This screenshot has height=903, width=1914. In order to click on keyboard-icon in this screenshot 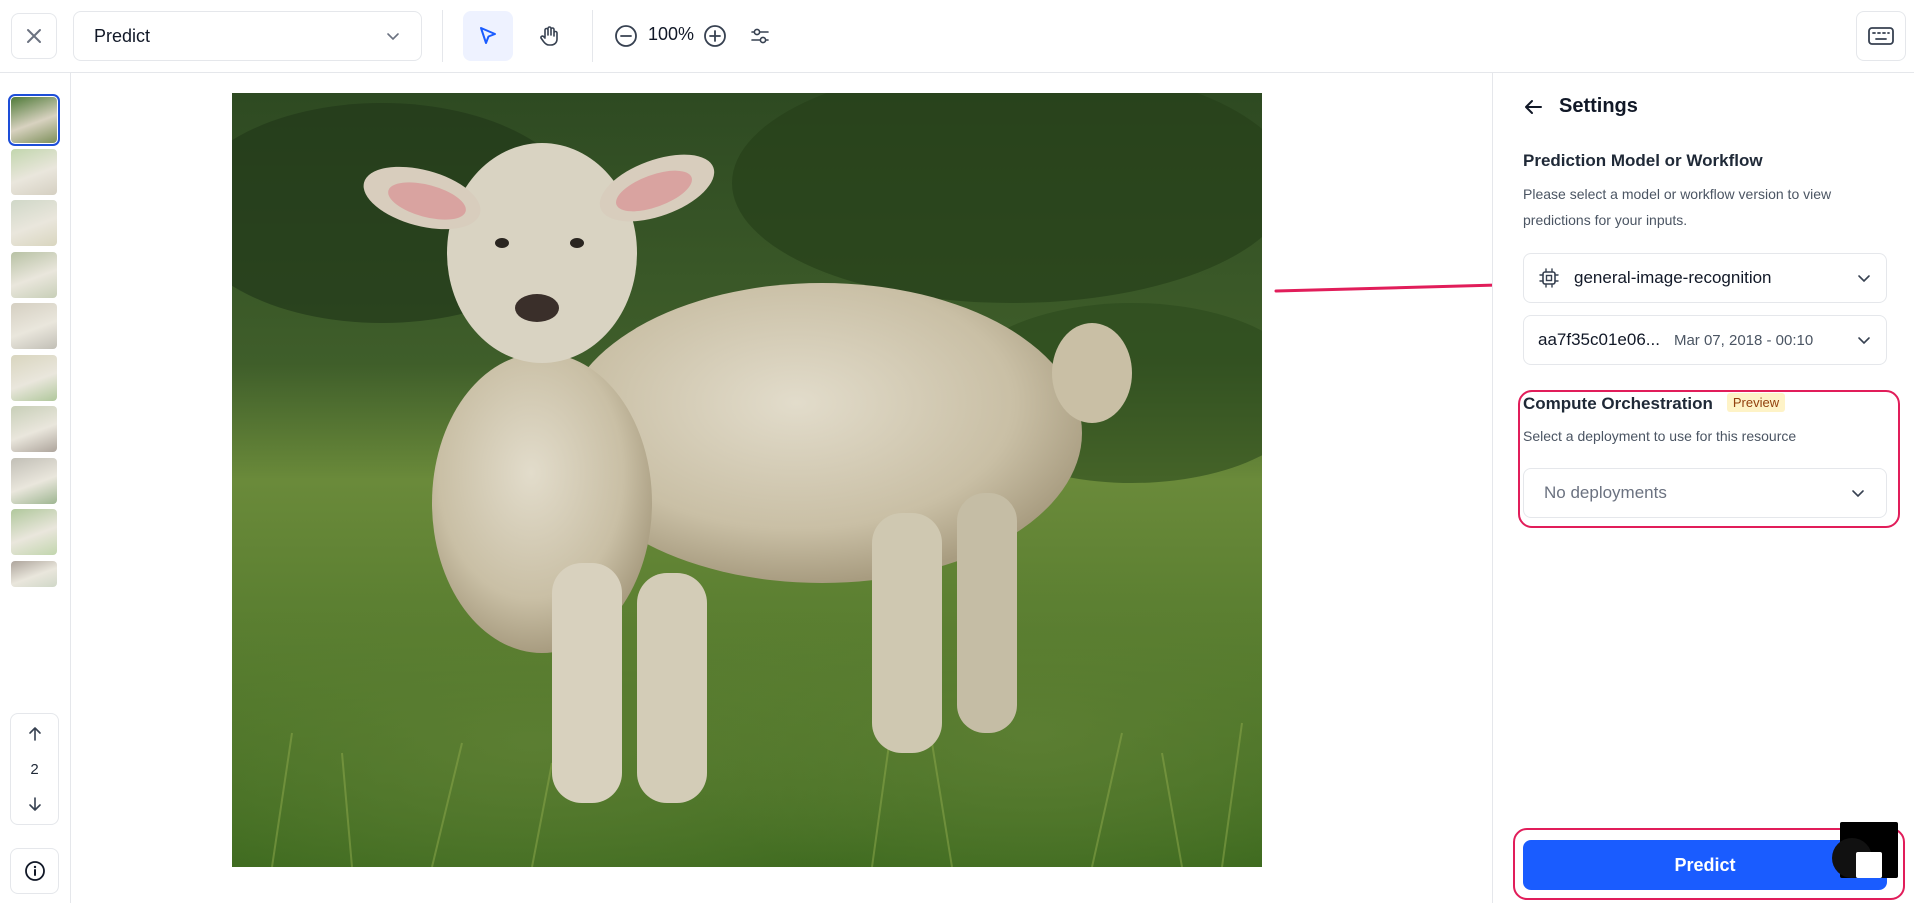, I will do `click(1881, 36)`.